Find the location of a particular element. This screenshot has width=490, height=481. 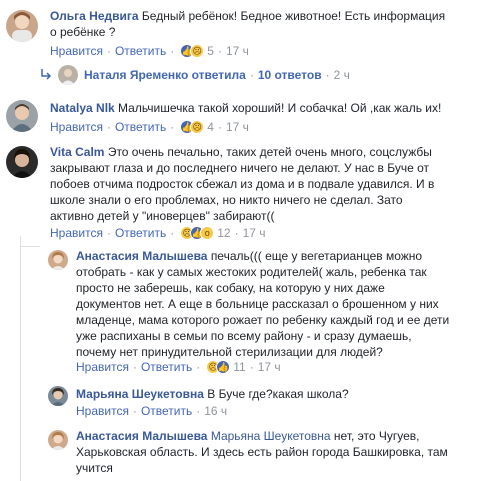

author-name: Natalya Nlk is located at coordinates (82, 108).